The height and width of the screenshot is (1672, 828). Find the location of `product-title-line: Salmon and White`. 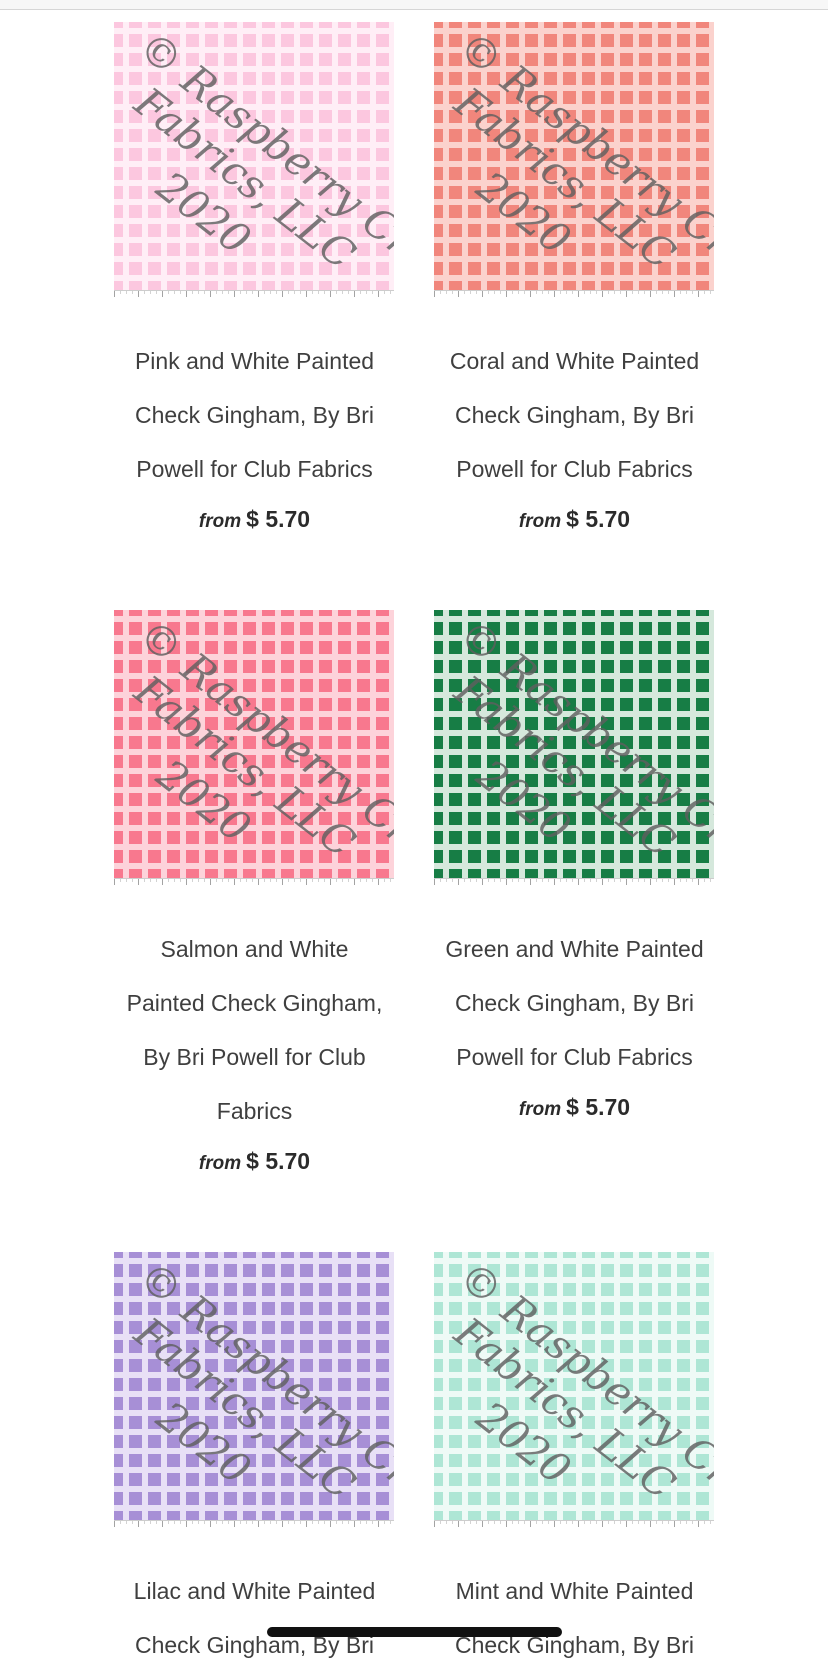

product-title-line: Salmon and White is located at coordinates (254, 949).